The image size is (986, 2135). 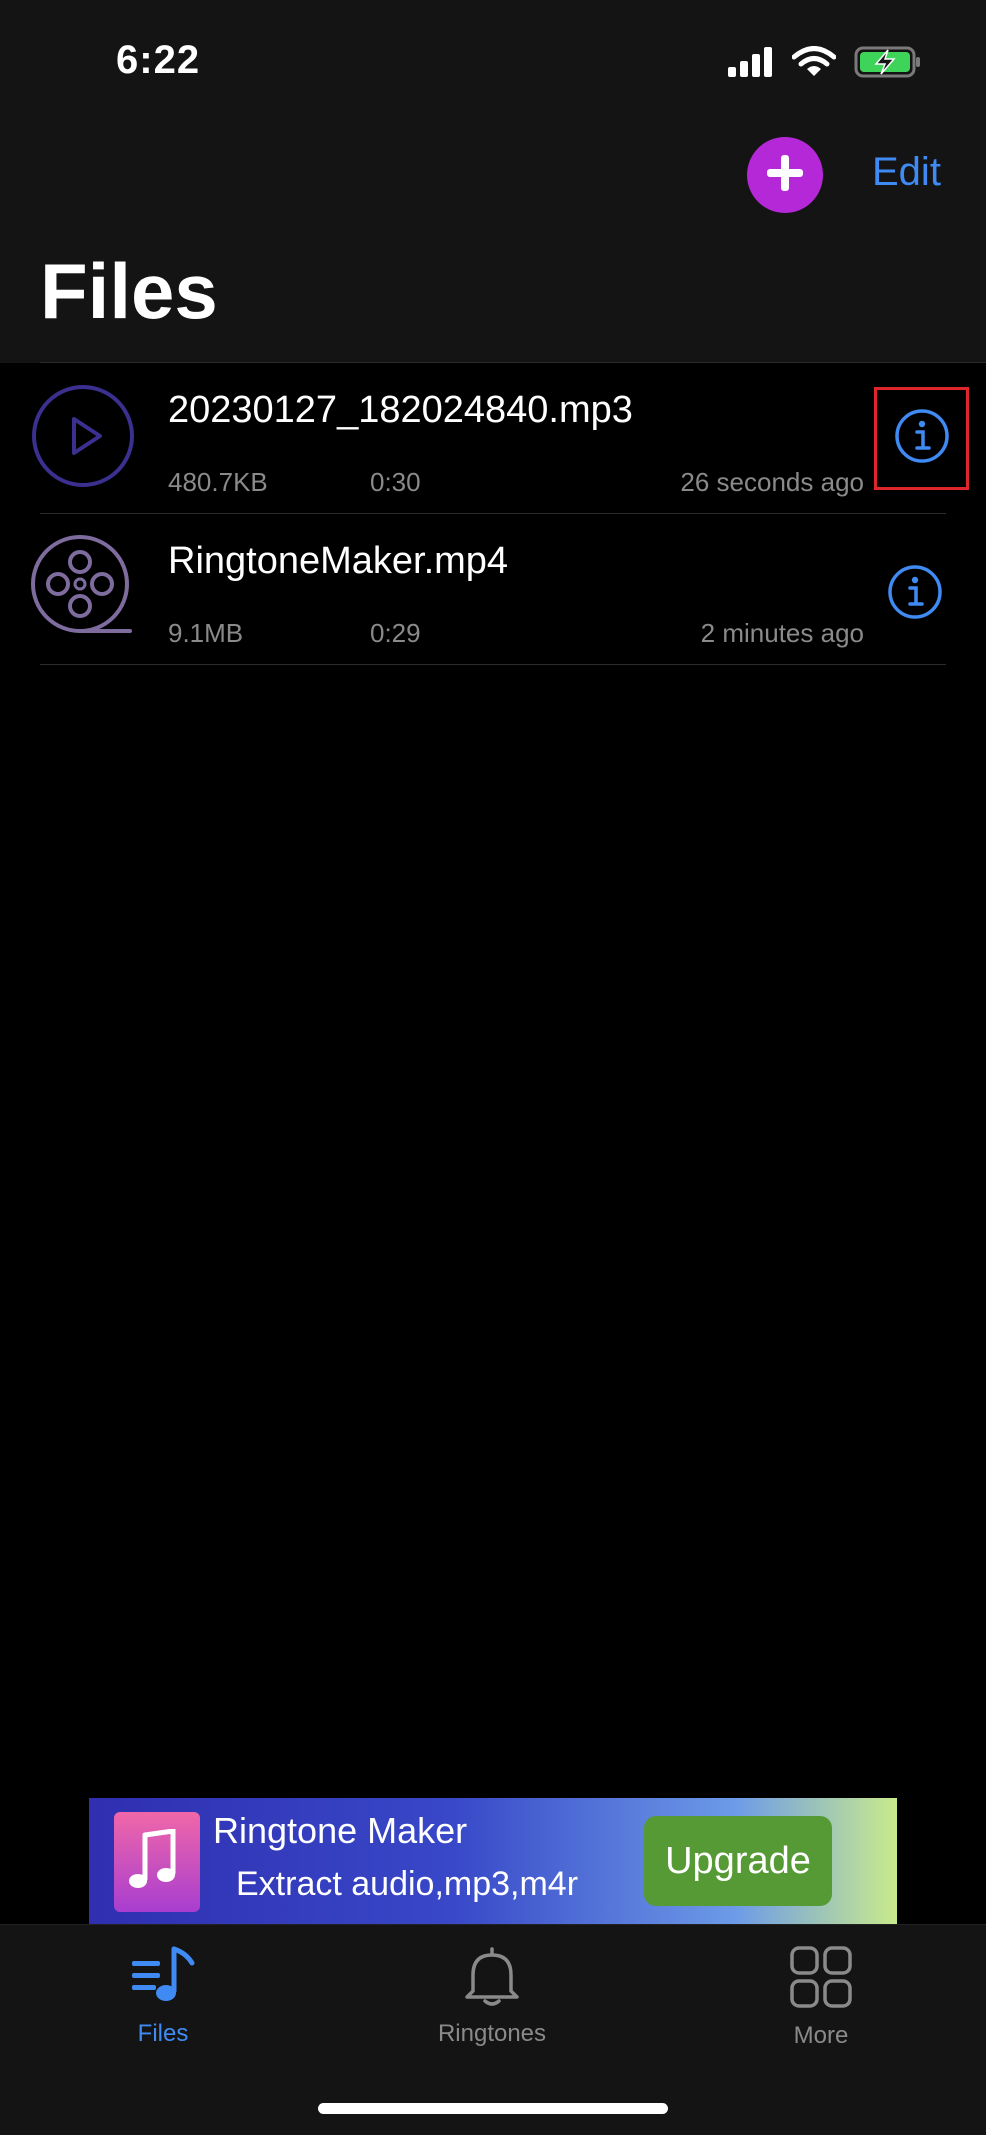 I want to click on tab-ringtones: Ringtones, so click(x=492, y=1996).